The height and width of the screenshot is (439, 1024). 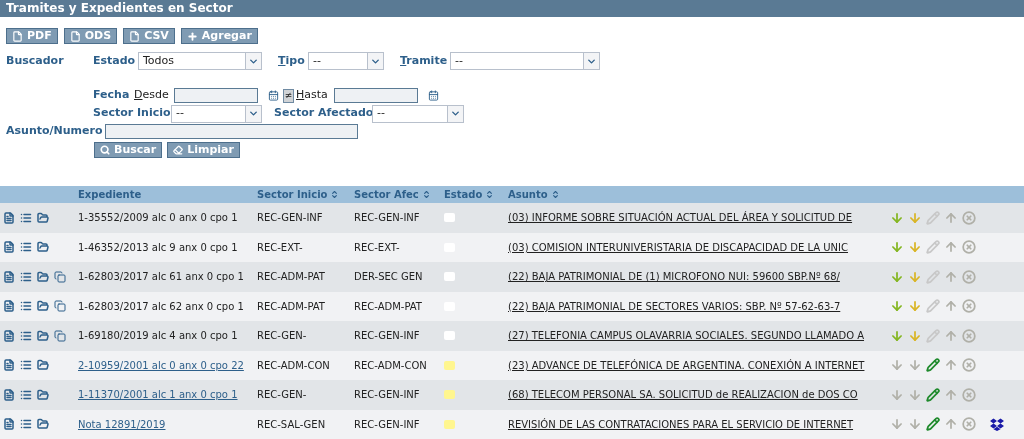 What do you see at coordinates (686, 336) in the screenshot?
I see `subject-link: (27) TELEFONIA CAMPUS OLAVARRIA SOCIALES. SEGUNDO LLAMADO A` at bounding box center [686, 336].